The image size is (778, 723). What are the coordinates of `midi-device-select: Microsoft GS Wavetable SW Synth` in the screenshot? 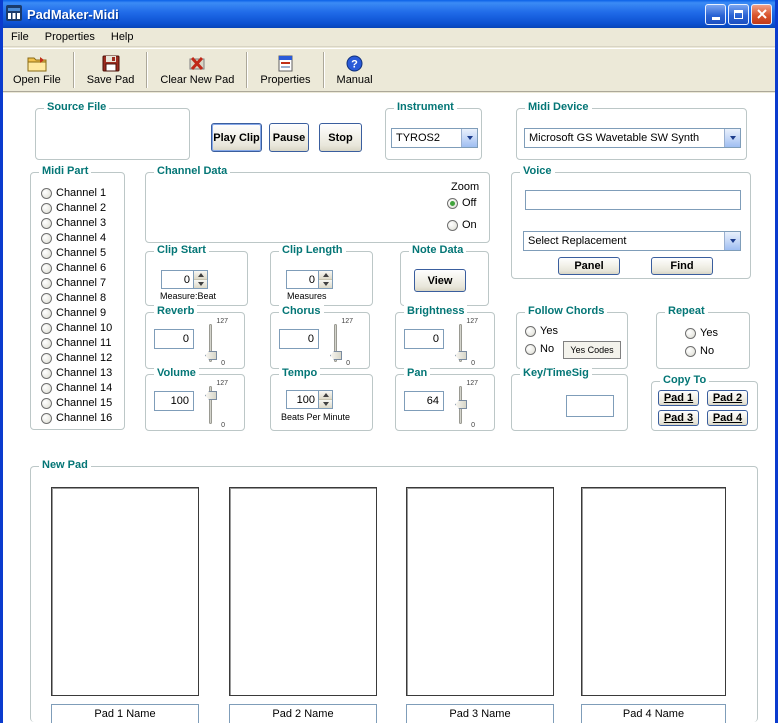 It's located at (632, 138).